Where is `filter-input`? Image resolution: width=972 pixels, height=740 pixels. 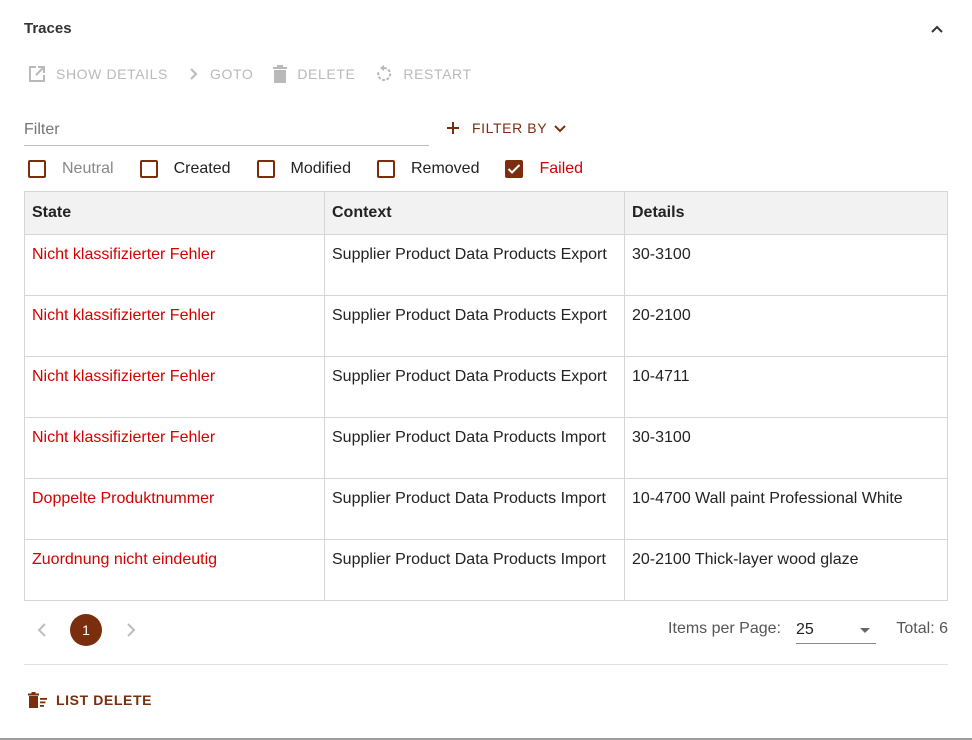
filter-input is located at coordinates (226, 130).